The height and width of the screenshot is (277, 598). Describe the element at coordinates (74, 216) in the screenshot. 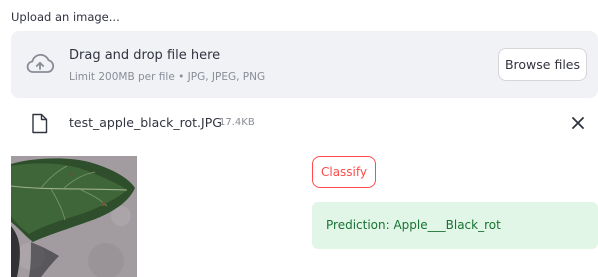

I see `uploaded-leaf-image` at that location.